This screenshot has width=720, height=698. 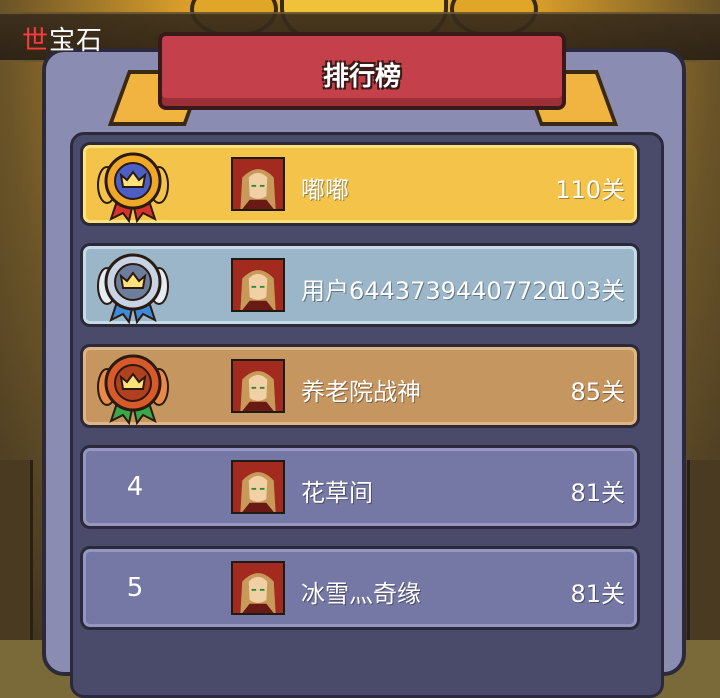 I want to click on ranking-row: 5 冰雪灬奇缘 81关, so click(x=360, y=588).